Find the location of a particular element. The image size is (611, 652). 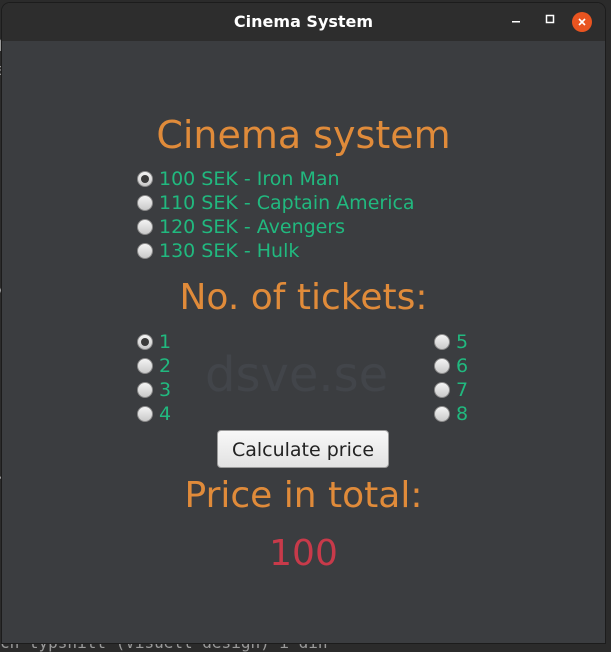

ticket-option-label: 6 is located at coordinates (462, 366).